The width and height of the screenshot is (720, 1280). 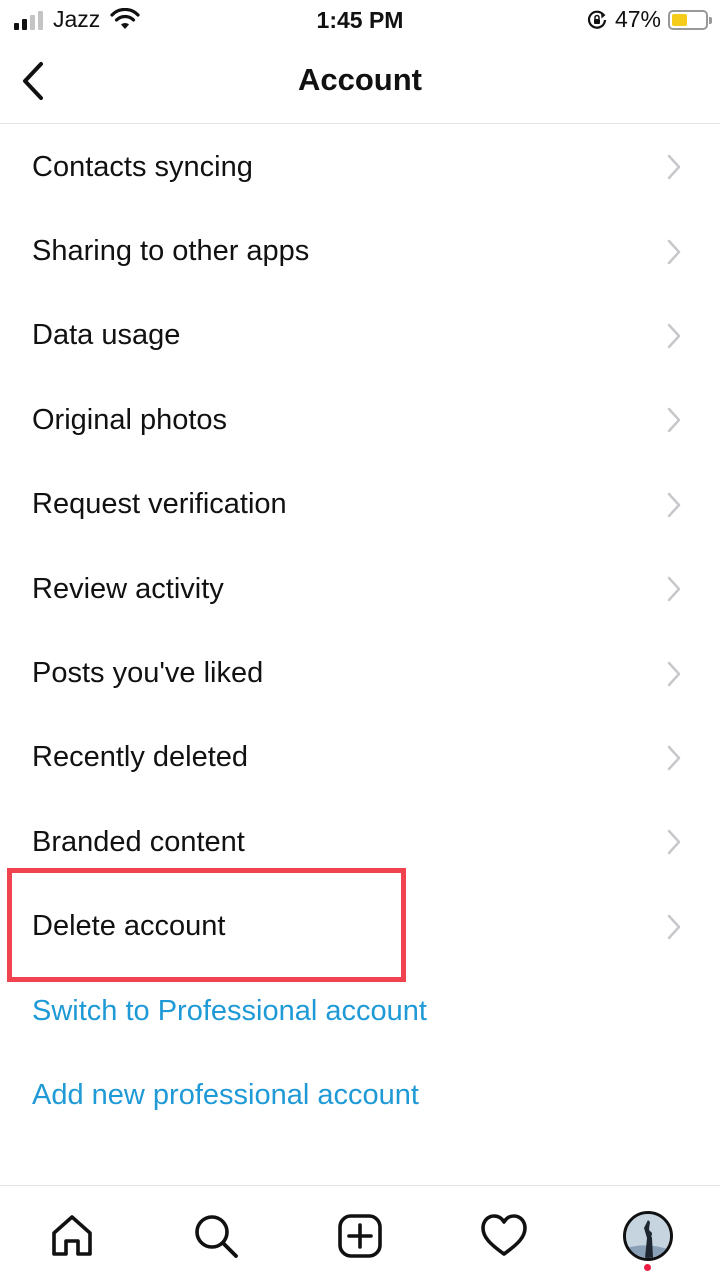 I want to click on search-tab, so click(x=216, y=1236).